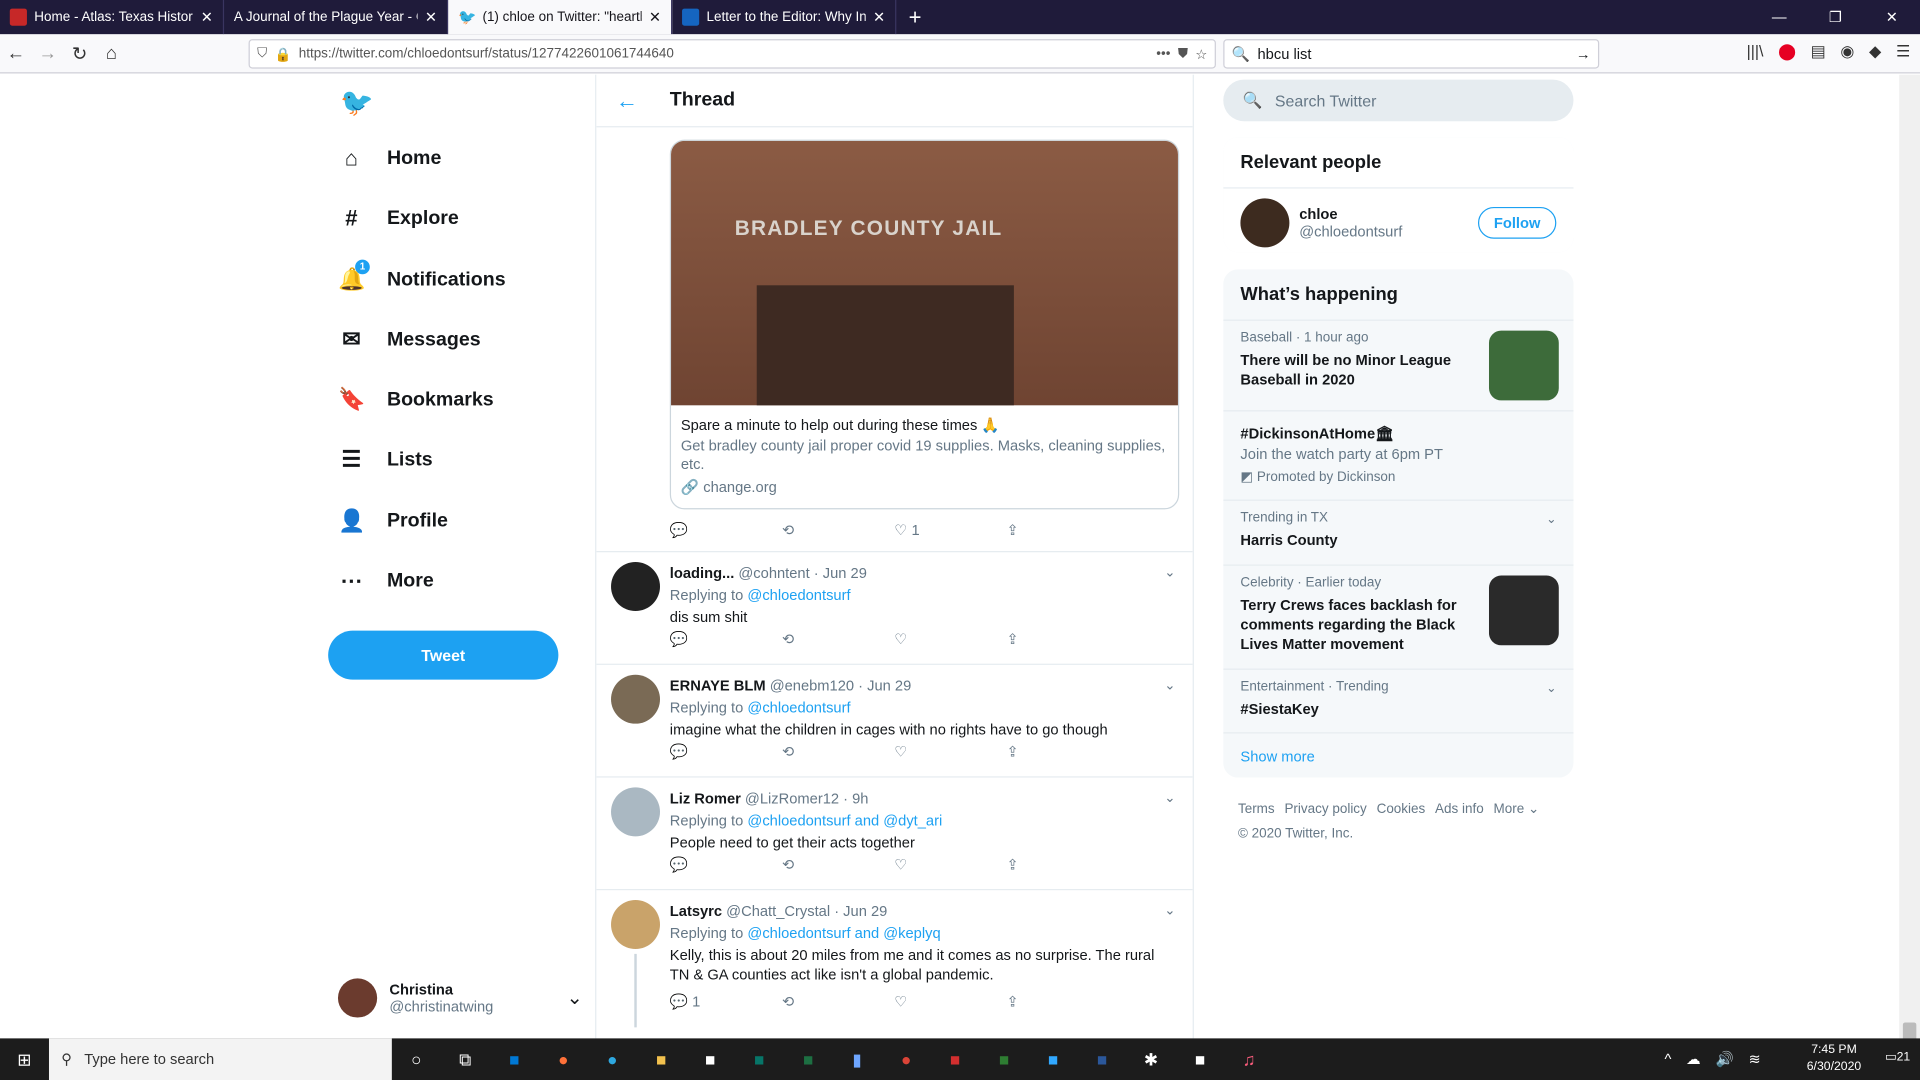  What do you see at coordinates (1755, 52) in the screenshot?
I see `library-icon: |||\` at bounding box center [1755, 52].